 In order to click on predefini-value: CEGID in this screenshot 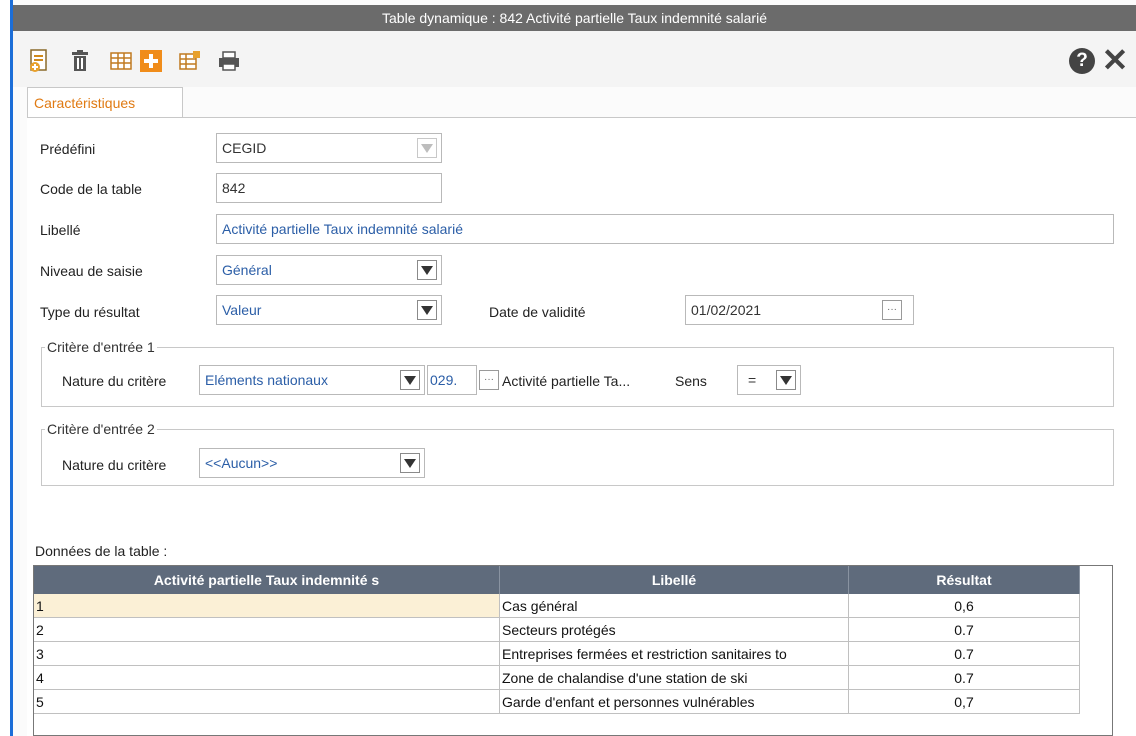, I will do `click(244, 148)`.